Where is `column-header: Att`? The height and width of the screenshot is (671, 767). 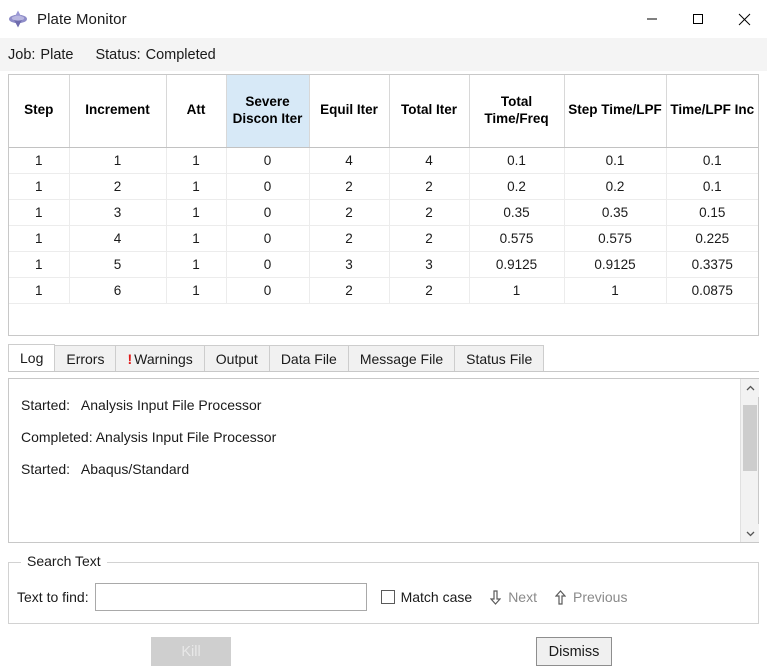 column-header: Att is located at coordinates (196, 111).